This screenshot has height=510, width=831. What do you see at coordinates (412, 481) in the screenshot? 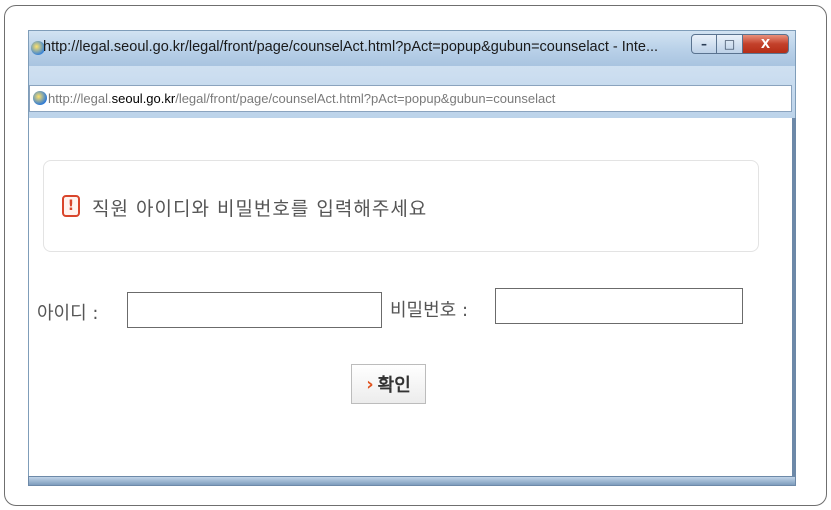
I see `window-bottom-border` at bounding box center [412, 481].